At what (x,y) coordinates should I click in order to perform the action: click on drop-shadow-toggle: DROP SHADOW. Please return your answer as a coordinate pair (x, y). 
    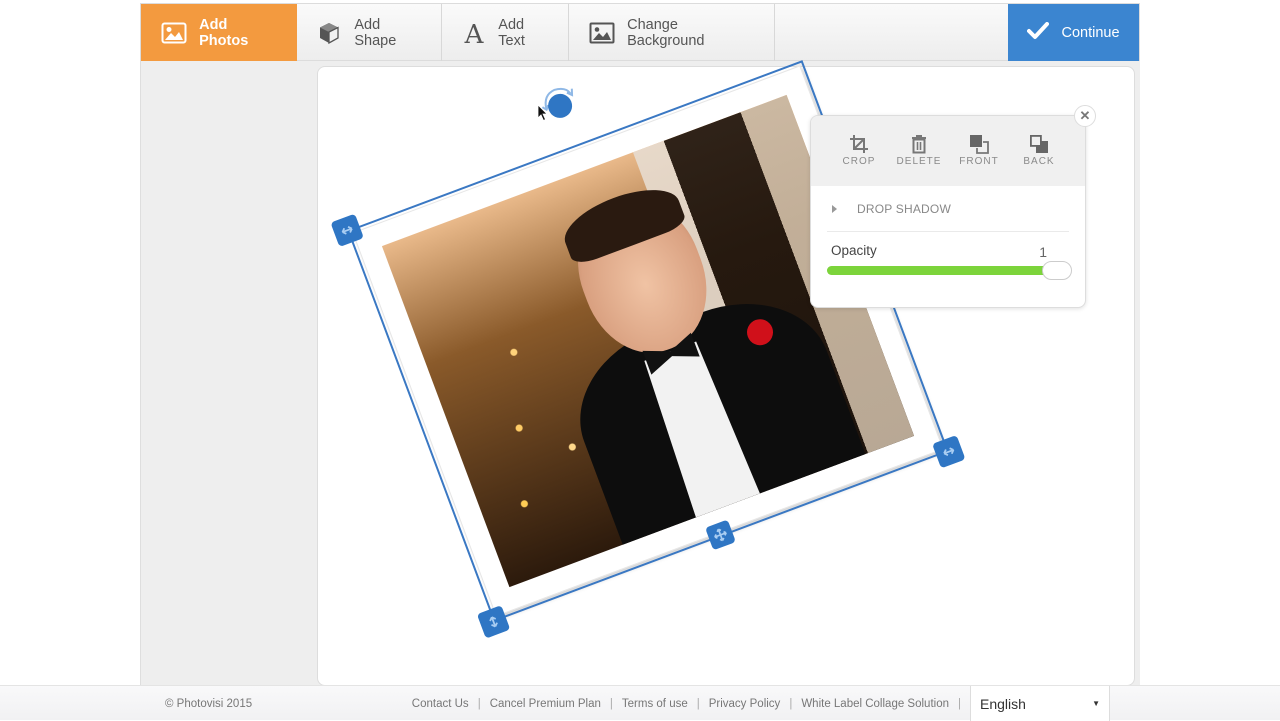
    Looking at the image, I should click on (948, 209).